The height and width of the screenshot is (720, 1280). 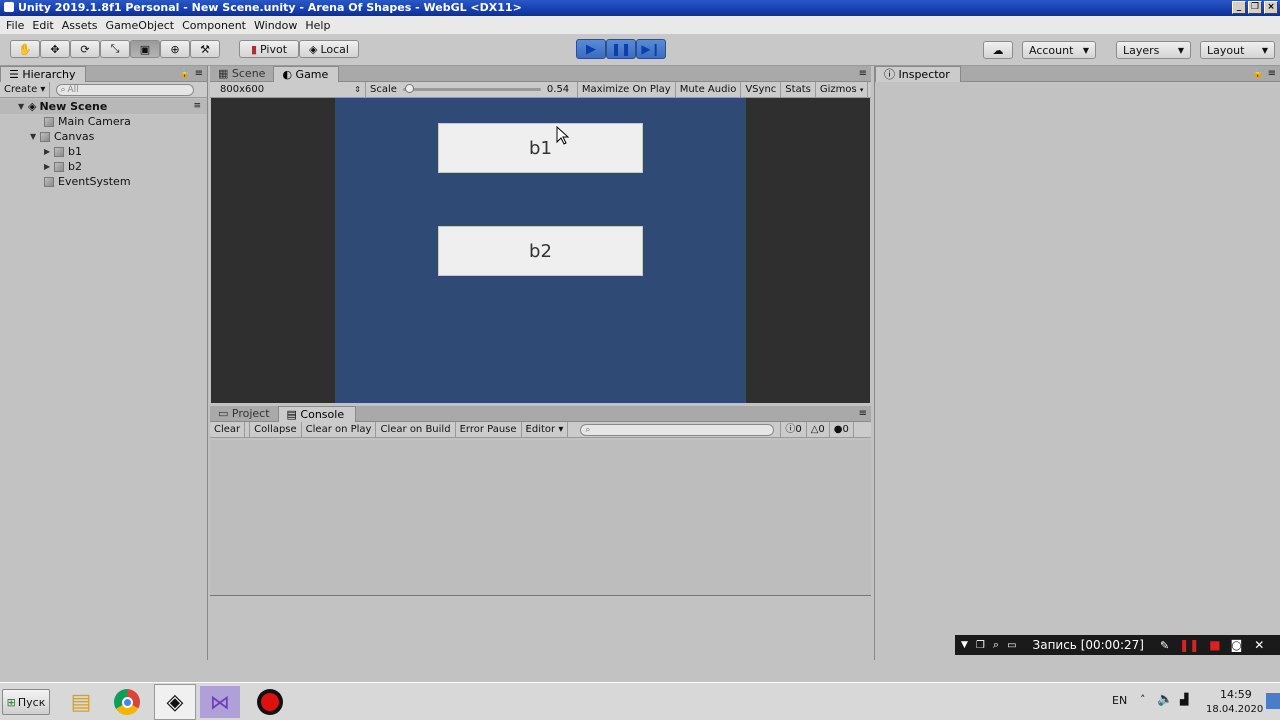 I want to click on error-pause-toggle: Error Pause, so click(x=489, y=429).